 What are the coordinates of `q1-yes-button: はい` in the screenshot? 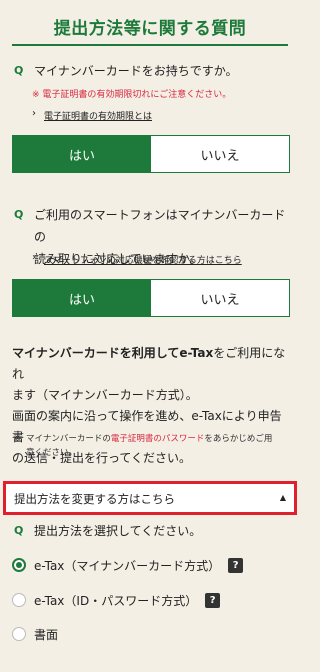 It's located at (82, 154).